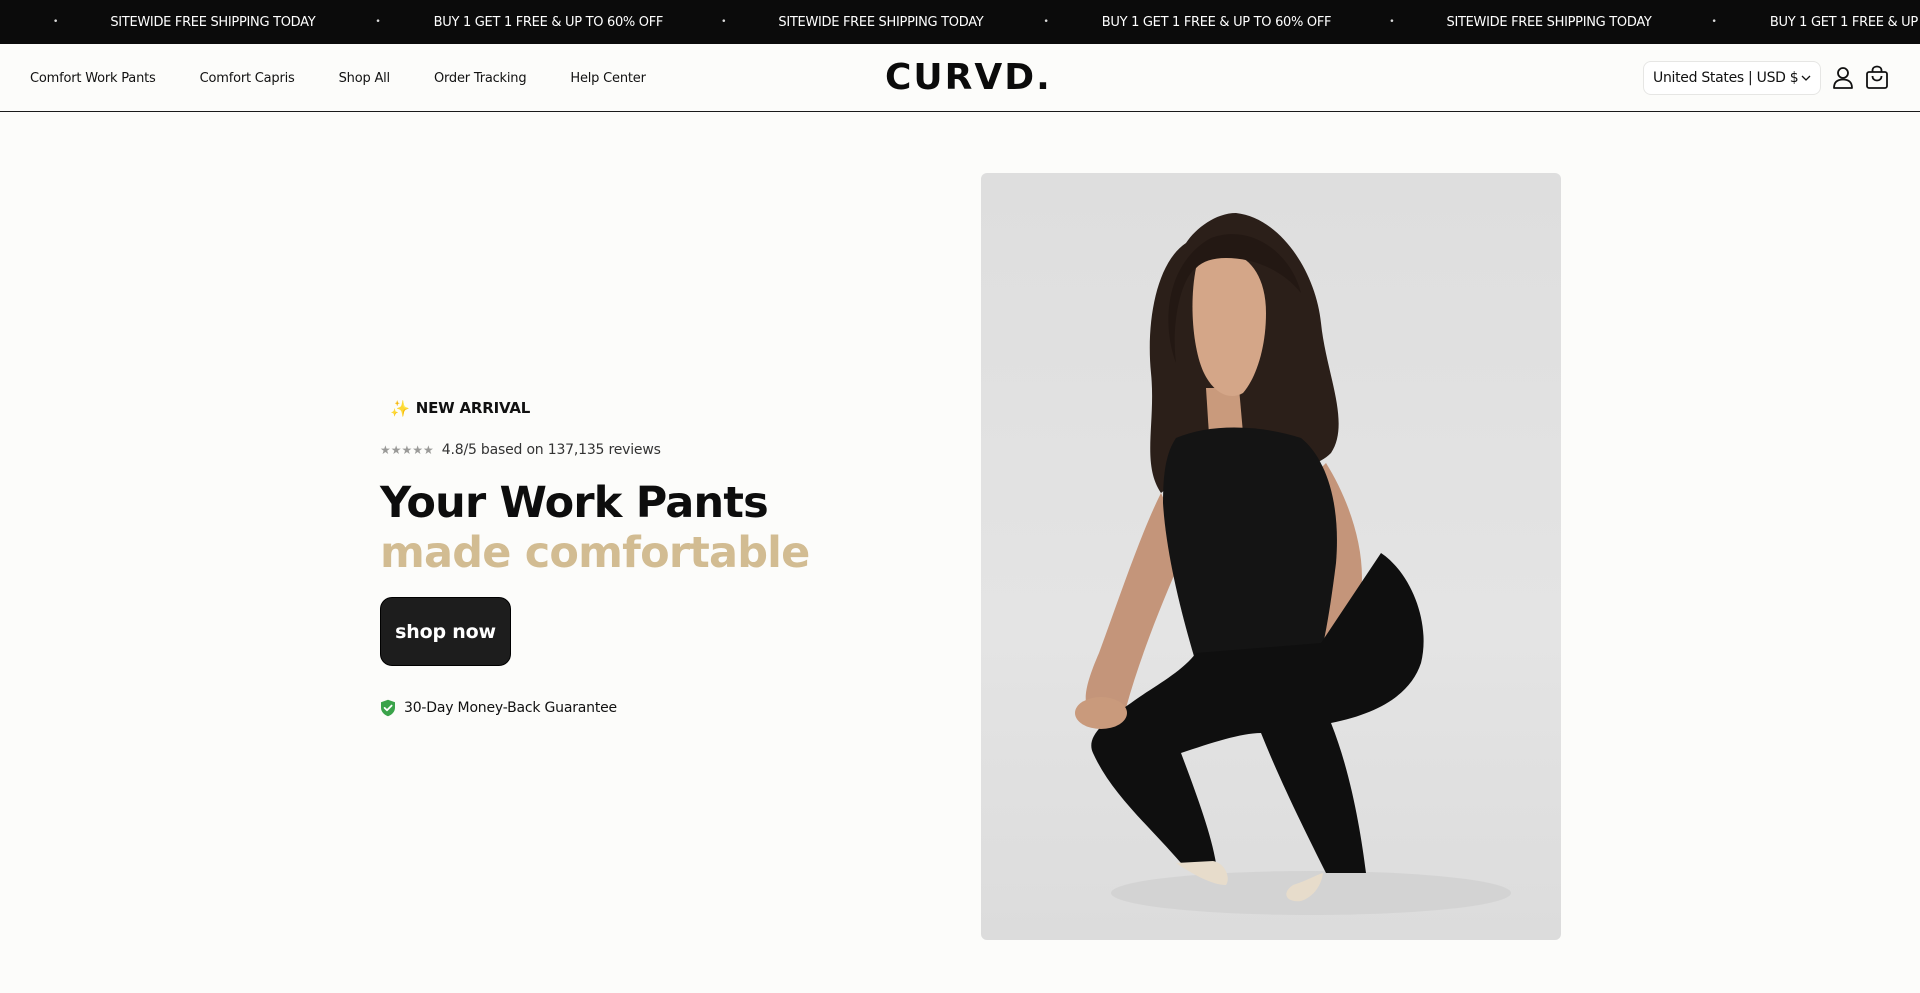  I want to click on sparkle-icon: ✨, so click(400, 408).